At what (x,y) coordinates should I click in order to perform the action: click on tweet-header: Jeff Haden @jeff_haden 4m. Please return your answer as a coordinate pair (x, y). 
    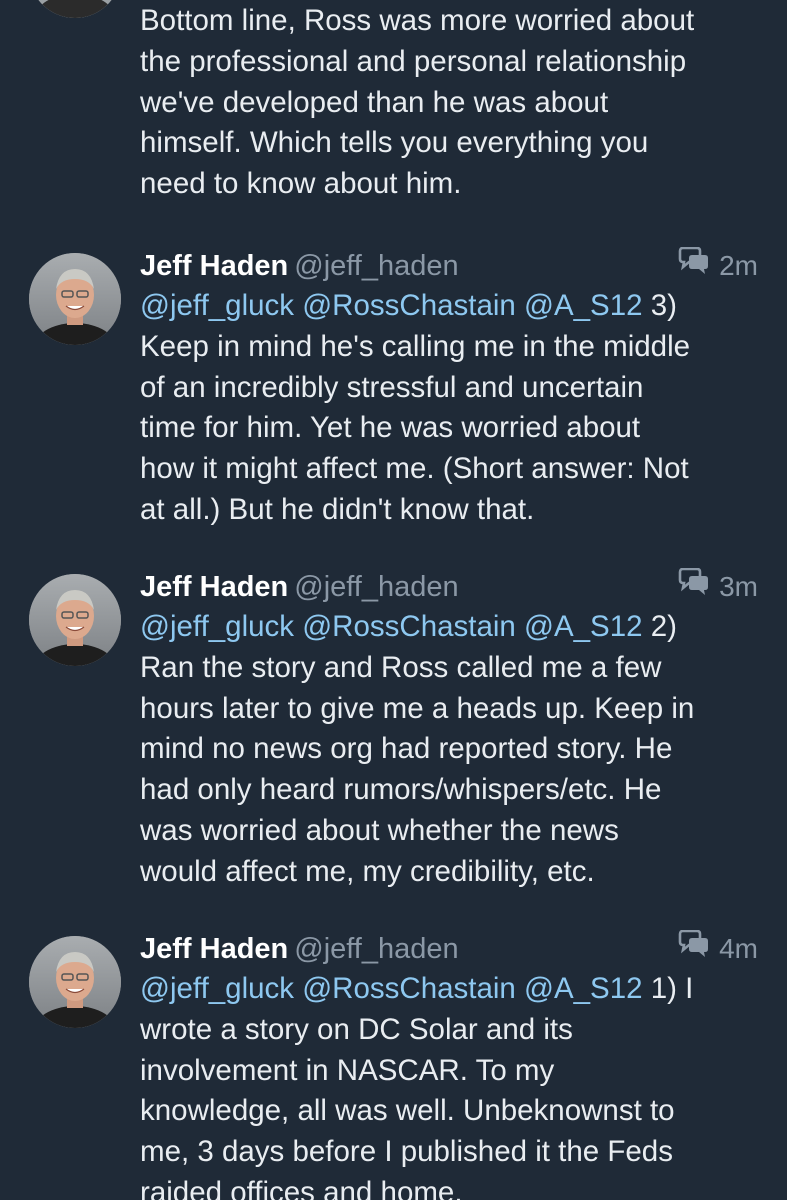
    Looking at the image, I should click on (455, 949).